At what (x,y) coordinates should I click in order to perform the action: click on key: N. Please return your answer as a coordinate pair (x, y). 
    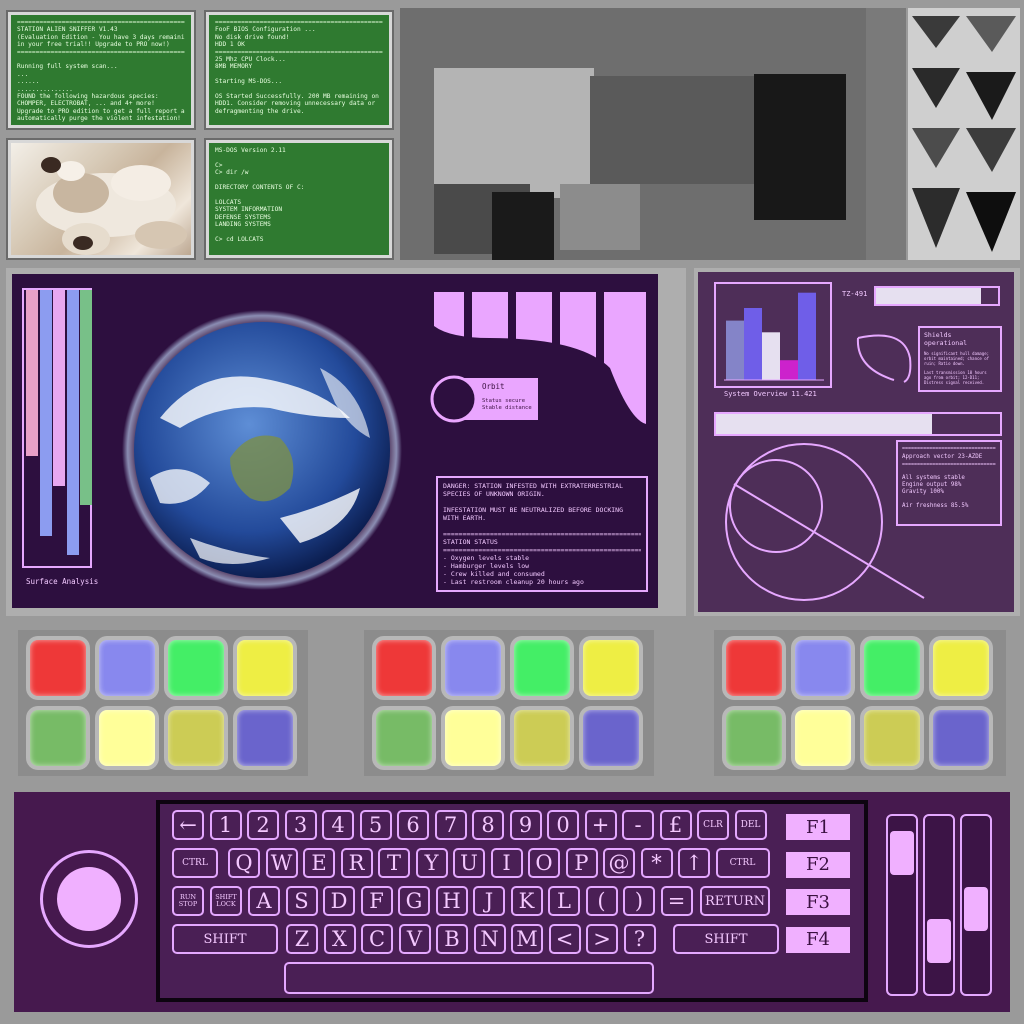
    Looking at the image, I should click on (489, 939).